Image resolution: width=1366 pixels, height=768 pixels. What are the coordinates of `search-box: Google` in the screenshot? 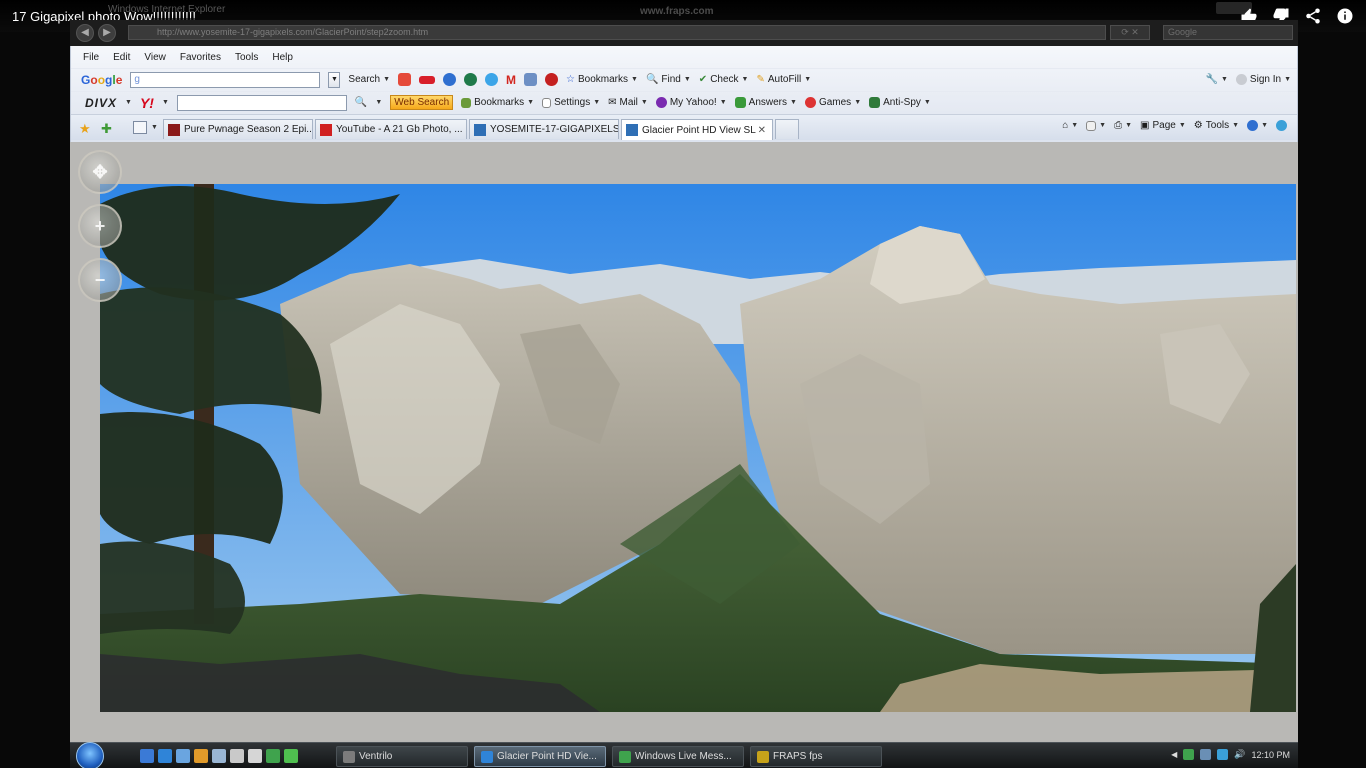 It's located at (1228, 32).